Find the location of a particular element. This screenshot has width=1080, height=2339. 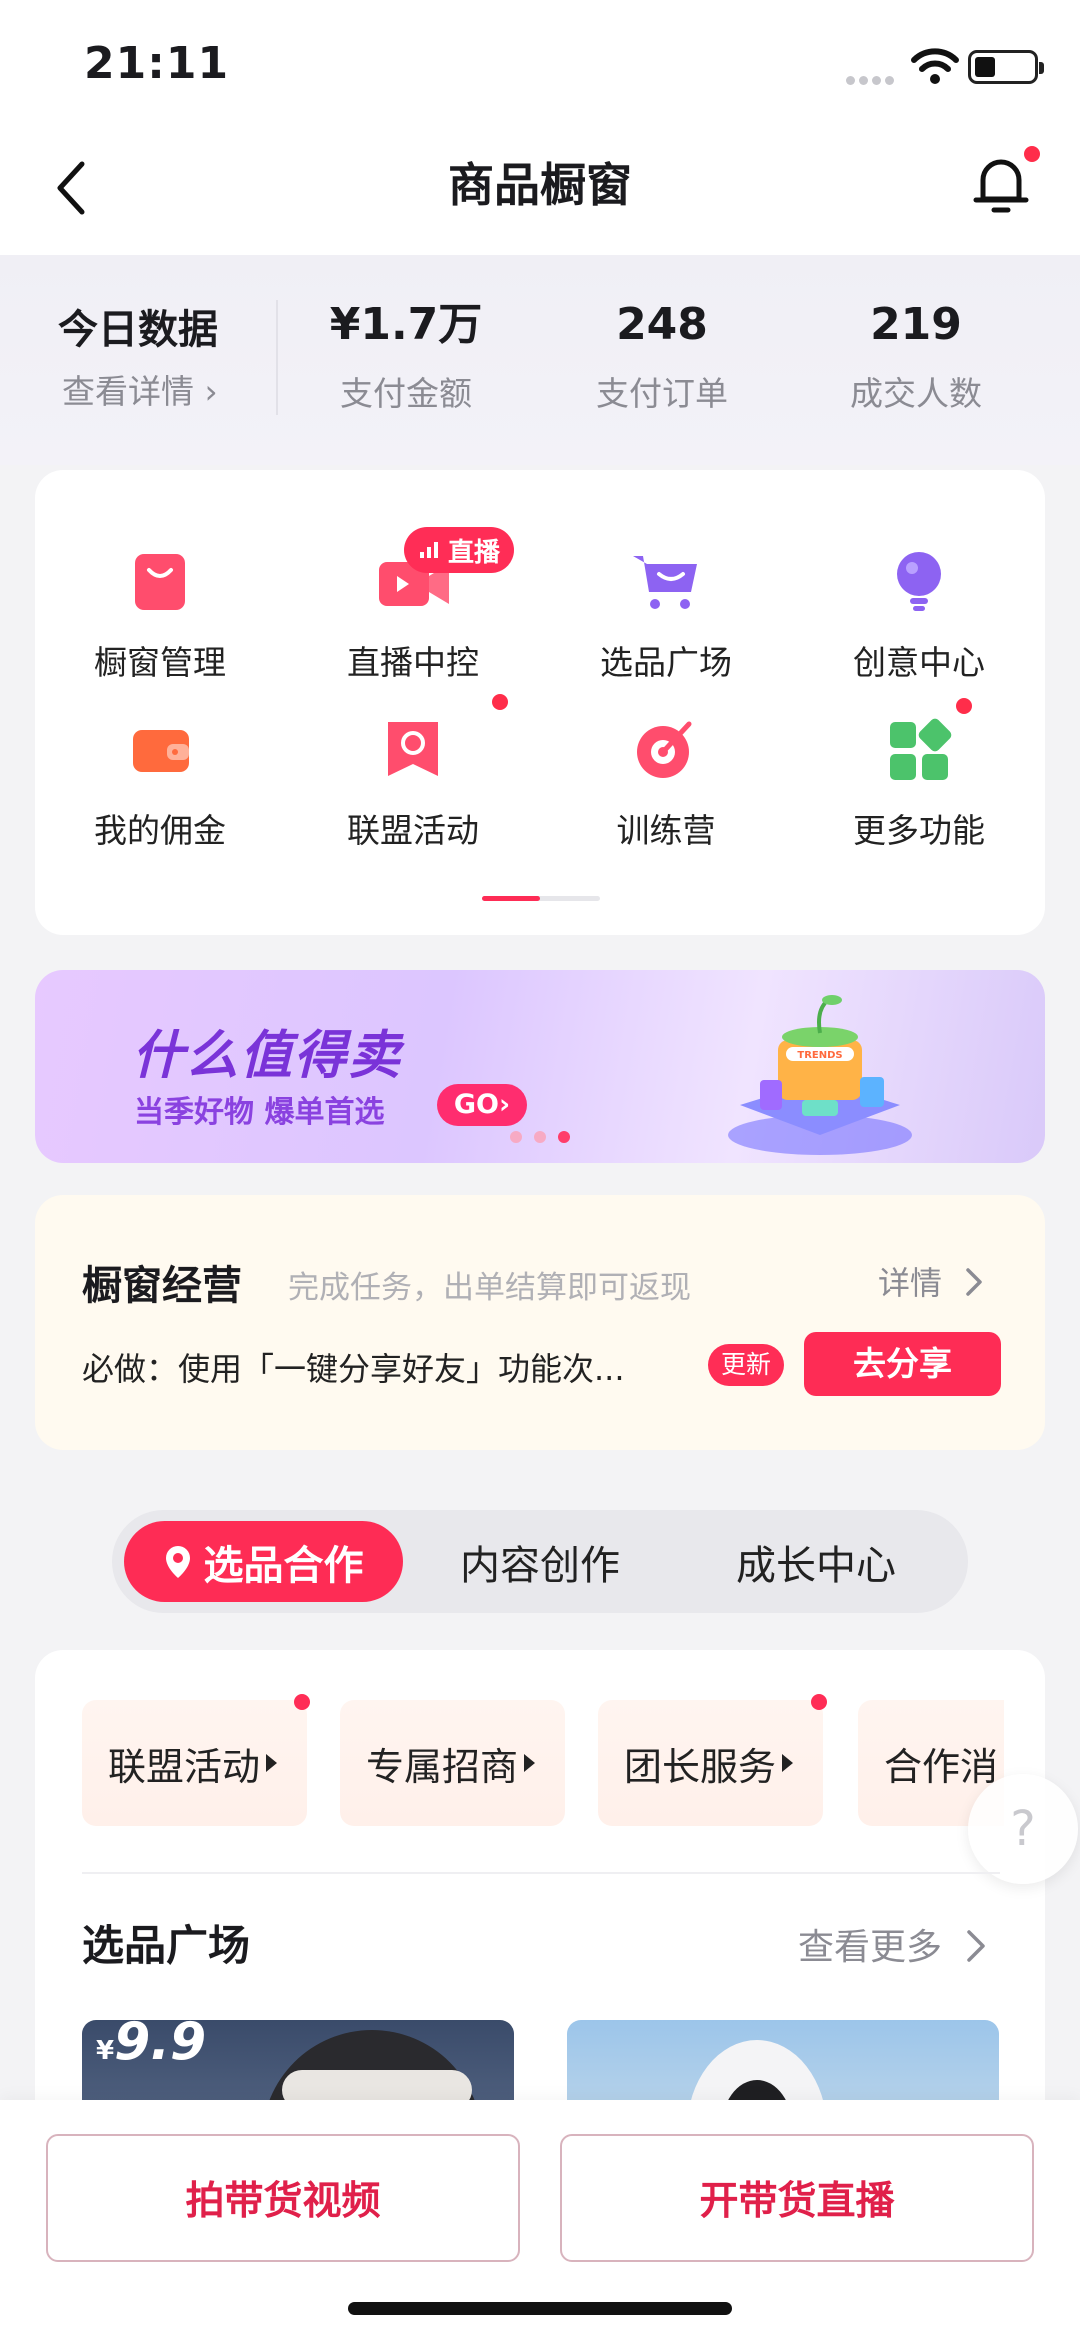

price-value: 9.9 is located at coordinates (160, 2042).